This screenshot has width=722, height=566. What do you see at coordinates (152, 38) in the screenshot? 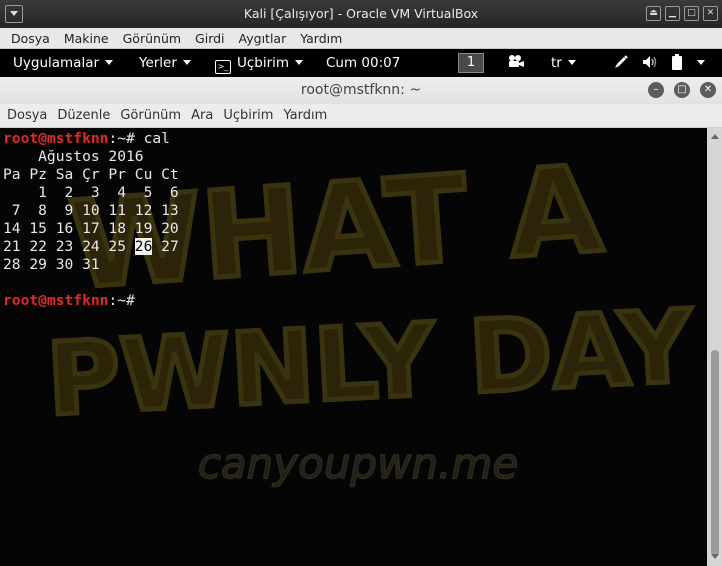
I see `vbox-menu-view: Görünüm` at bounding box center [152, 38].